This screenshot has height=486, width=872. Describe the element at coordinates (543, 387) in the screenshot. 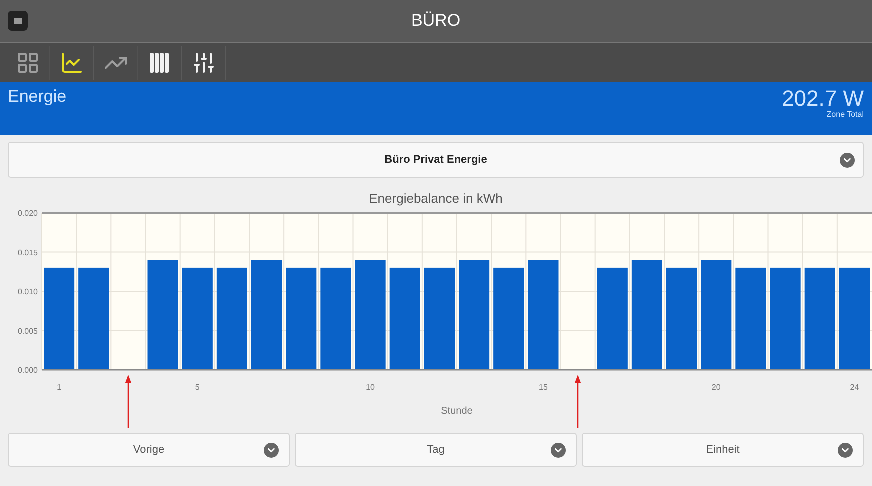

I see `x-tick-label: 15` at that location.